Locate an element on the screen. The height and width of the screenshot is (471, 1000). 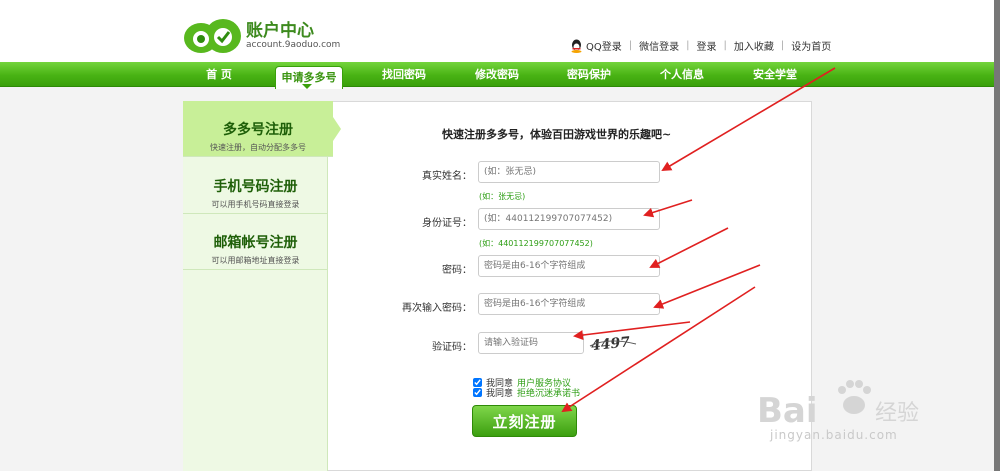
agree-anti-addiction-checkbox is located at coordinates (477, 392).